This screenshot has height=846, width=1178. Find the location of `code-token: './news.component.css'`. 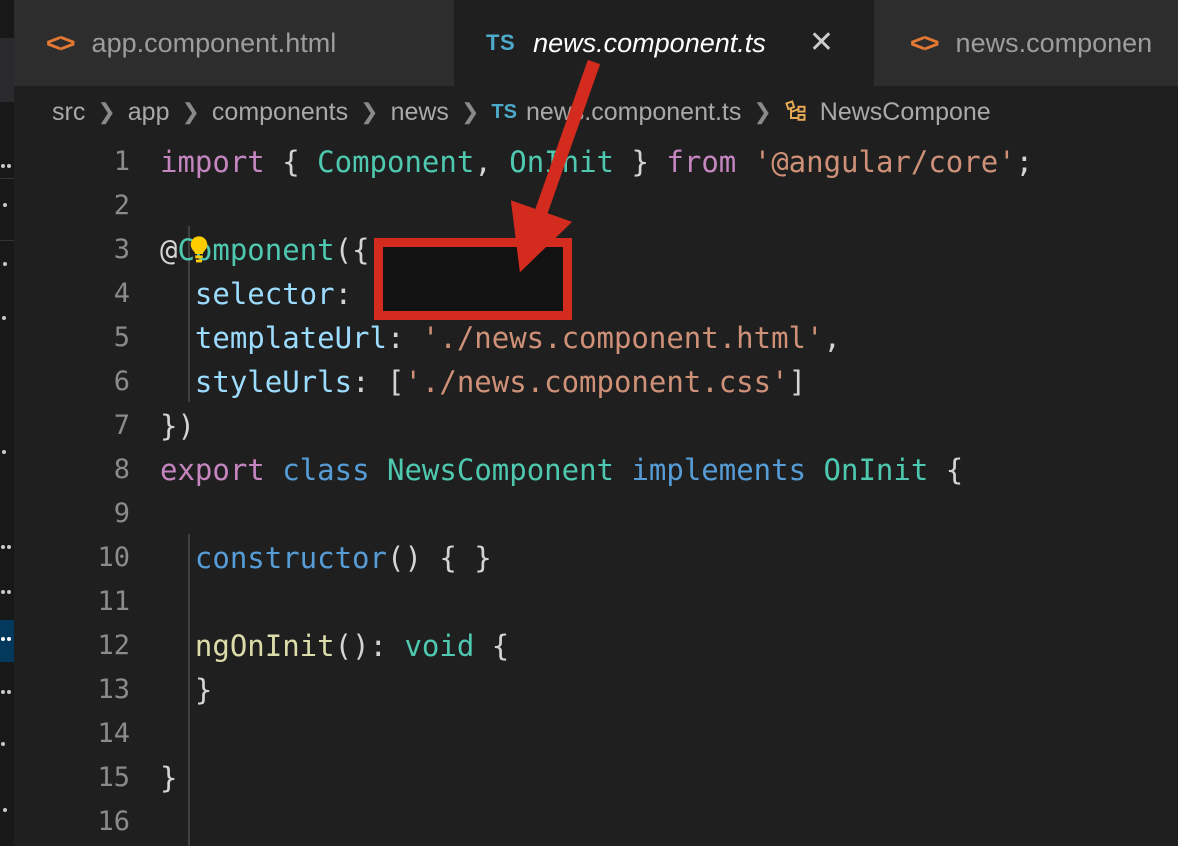

code-token: './news.component.css' is located at coordinates (596, 382).